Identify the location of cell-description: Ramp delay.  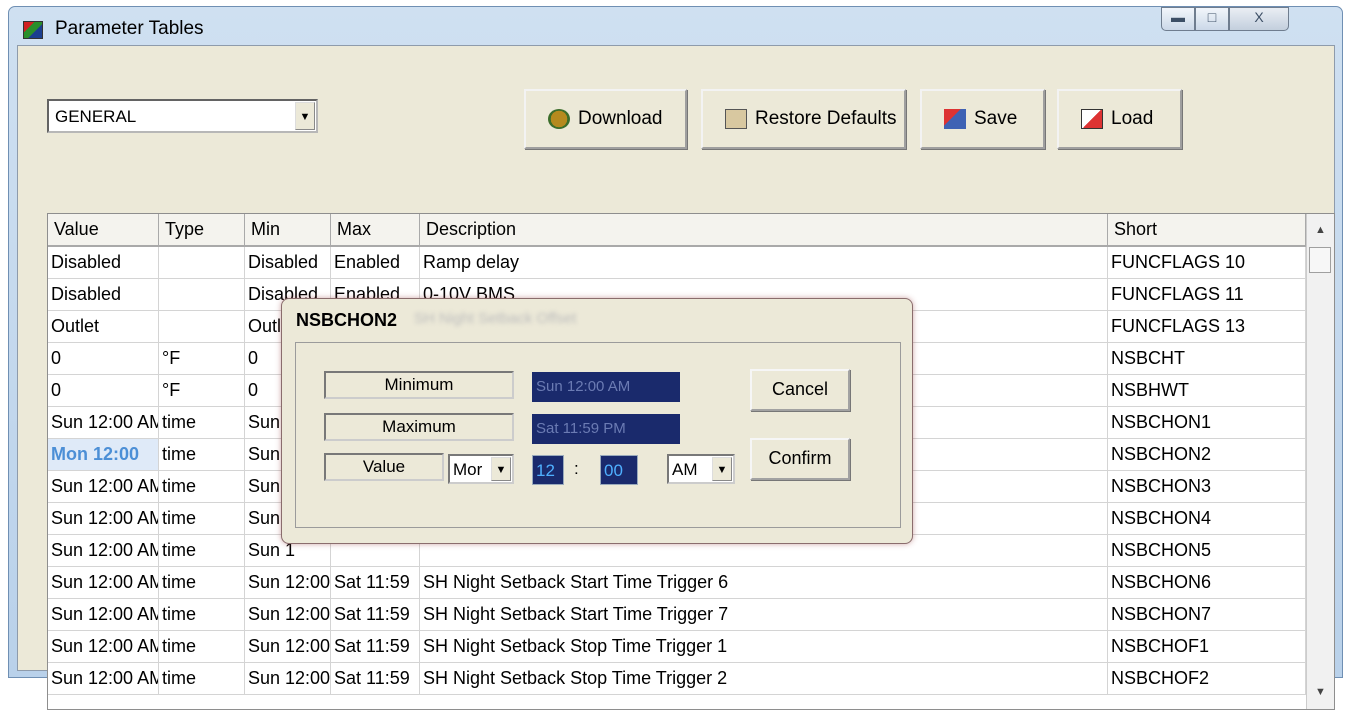
(764, 262).